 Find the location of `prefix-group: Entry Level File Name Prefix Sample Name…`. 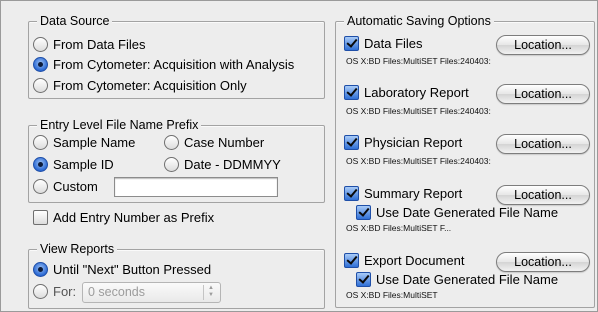

prefix-group: Entry Level File Name Prefix Sample Name… is located at coordinates (176, 160).